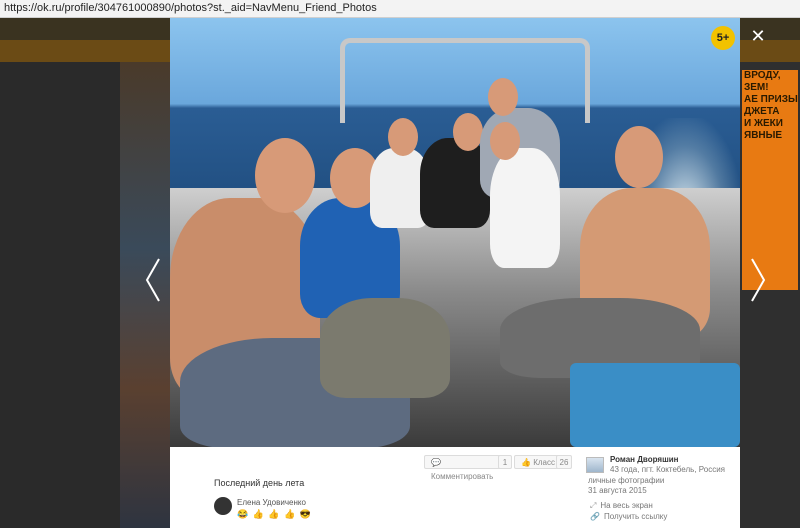 The width and height of the screenshot is (800, 528). What do you see at coordinates (667, 469) in the screenshot?
I see `author-info: 43 года, пгт. Коктебель, Россия` at bounding box center [667, 469].